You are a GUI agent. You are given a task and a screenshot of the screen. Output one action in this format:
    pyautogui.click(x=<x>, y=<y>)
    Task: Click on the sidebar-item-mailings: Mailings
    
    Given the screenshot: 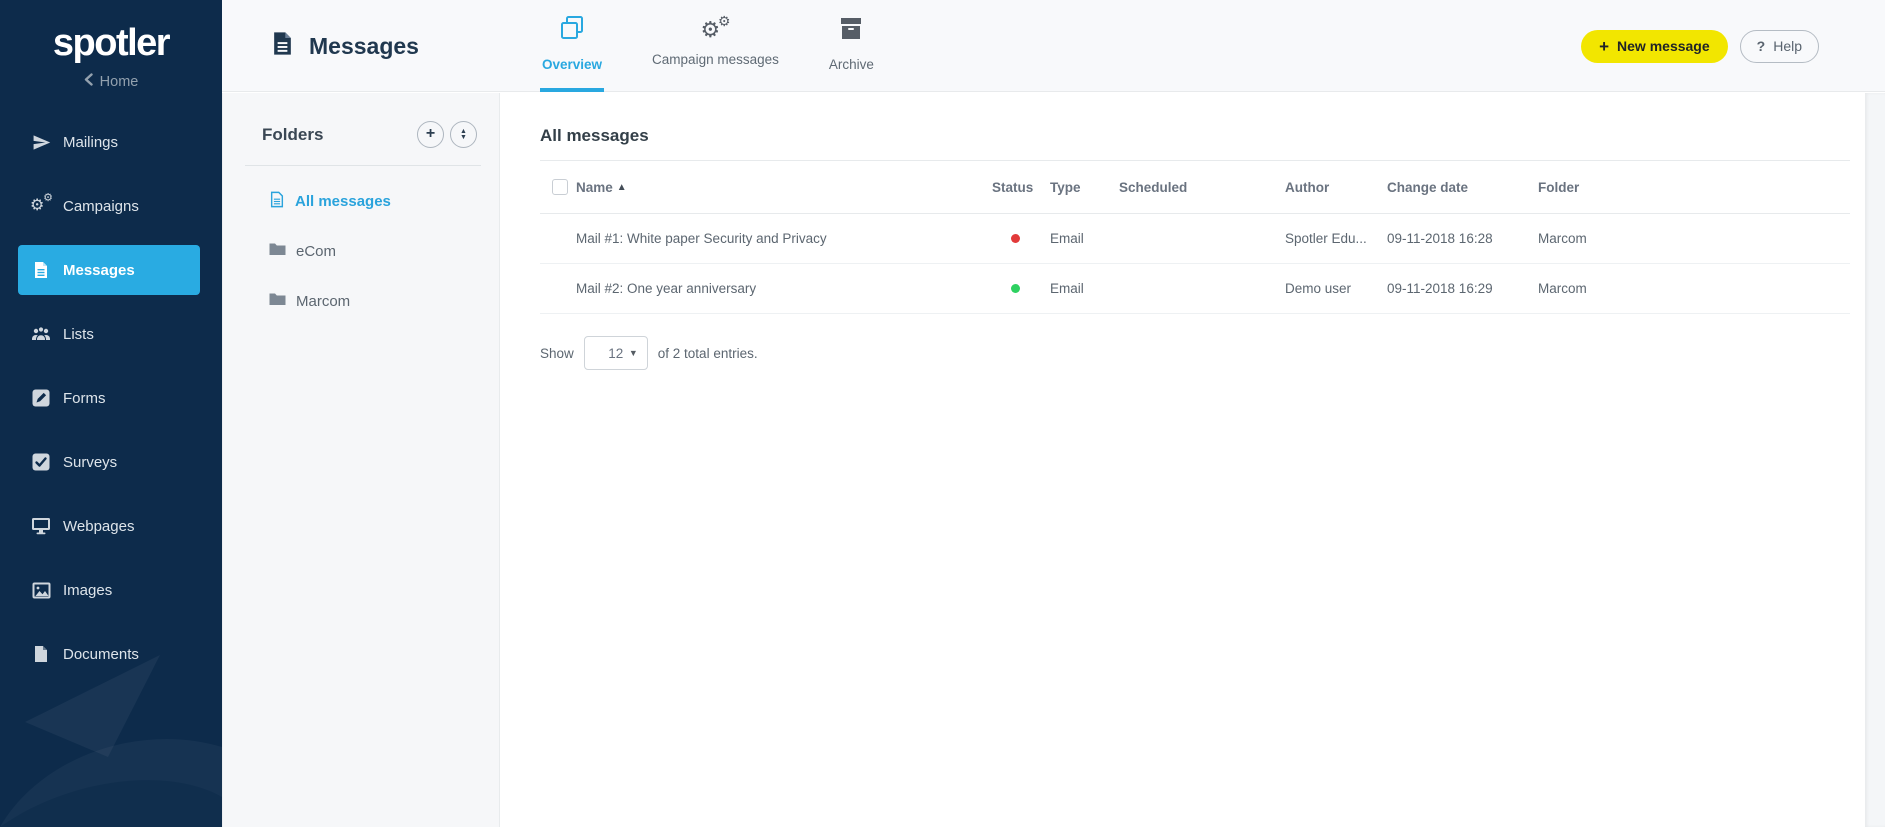 What is the action you would take?
    pyautogui.click(x=111, y=142)
    